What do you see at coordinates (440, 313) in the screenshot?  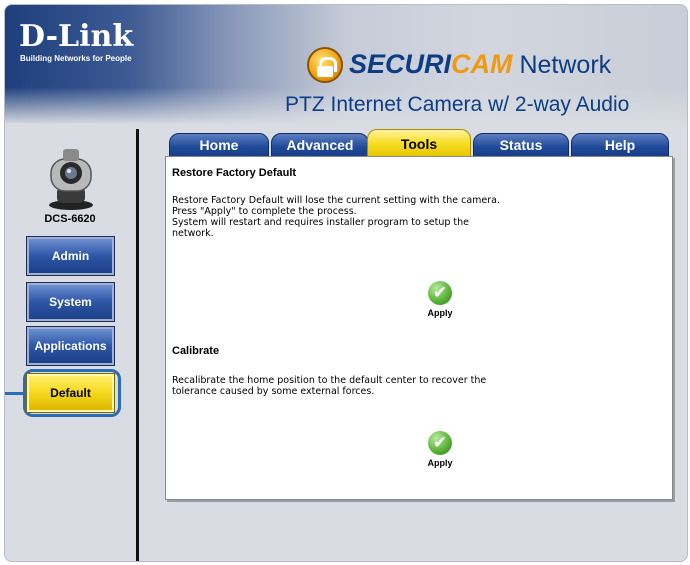 I see `restore-apply-label: Apply` at bounding box center [440, 313].